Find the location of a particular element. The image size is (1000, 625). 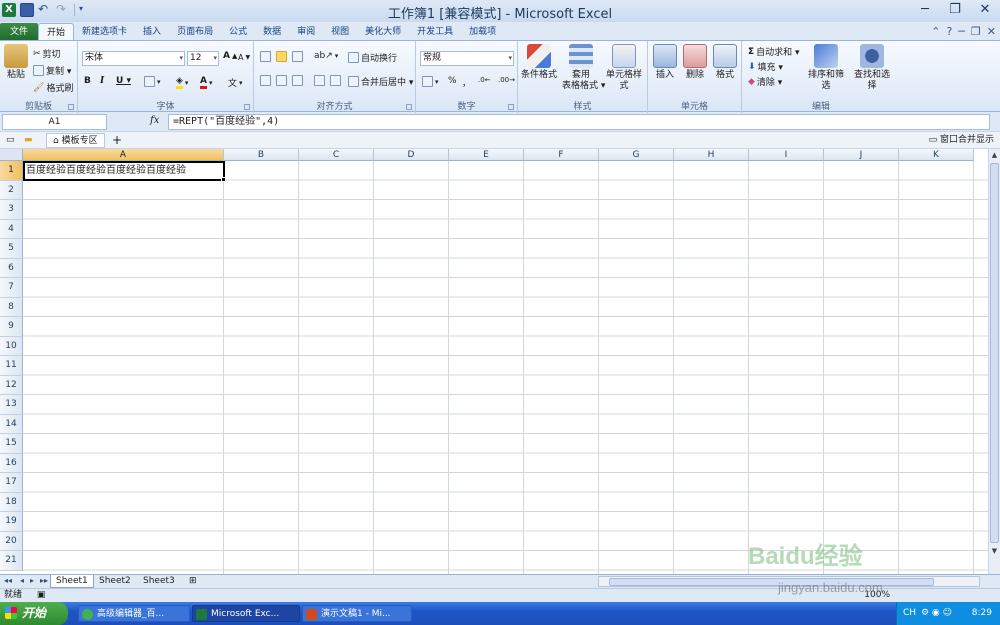

row-header-3: 3 is located at coordinates (11, 210).